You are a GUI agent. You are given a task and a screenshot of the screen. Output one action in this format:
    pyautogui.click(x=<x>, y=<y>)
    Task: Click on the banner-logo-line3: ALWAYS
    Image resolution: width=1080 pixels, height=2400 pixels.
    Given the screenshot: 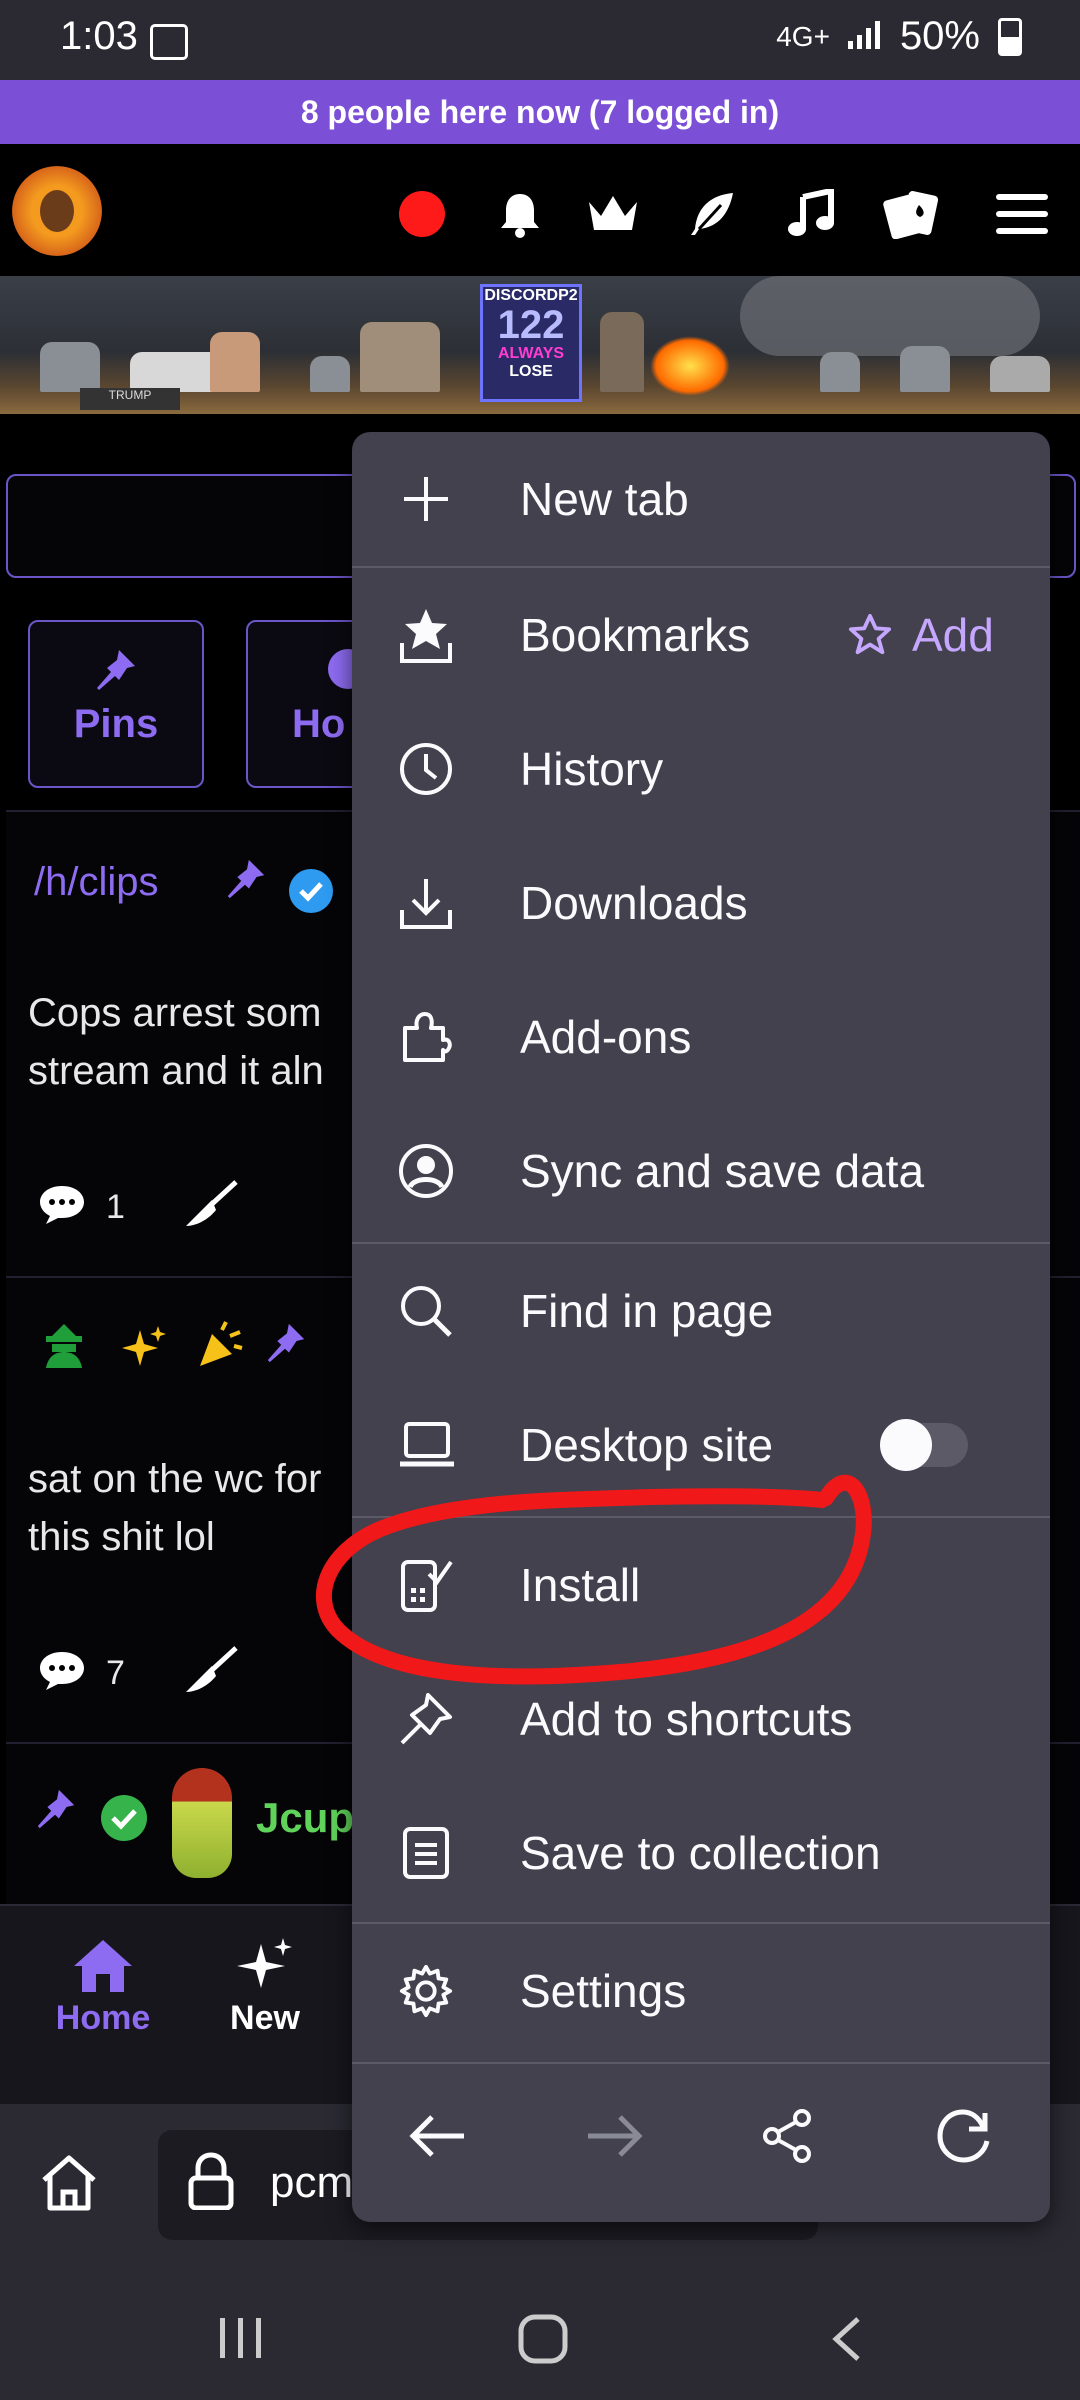 What is the action you would take?
    pyautogui.click(x=531, y=353)
    